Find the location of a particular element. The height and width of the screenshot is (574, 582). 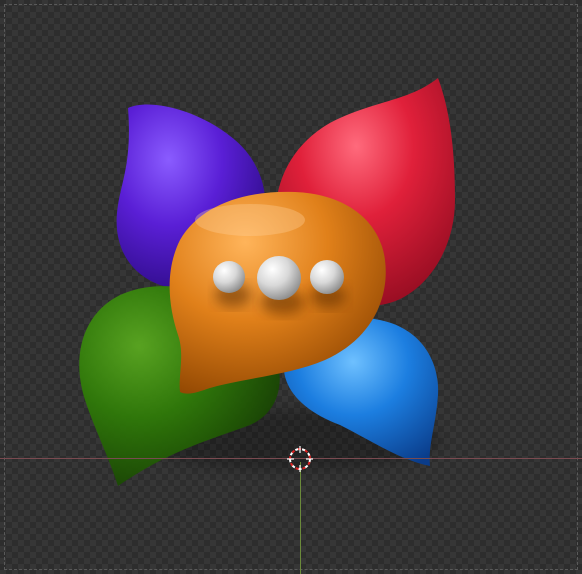

typing-dot-left is located at coordinates (229, 277).